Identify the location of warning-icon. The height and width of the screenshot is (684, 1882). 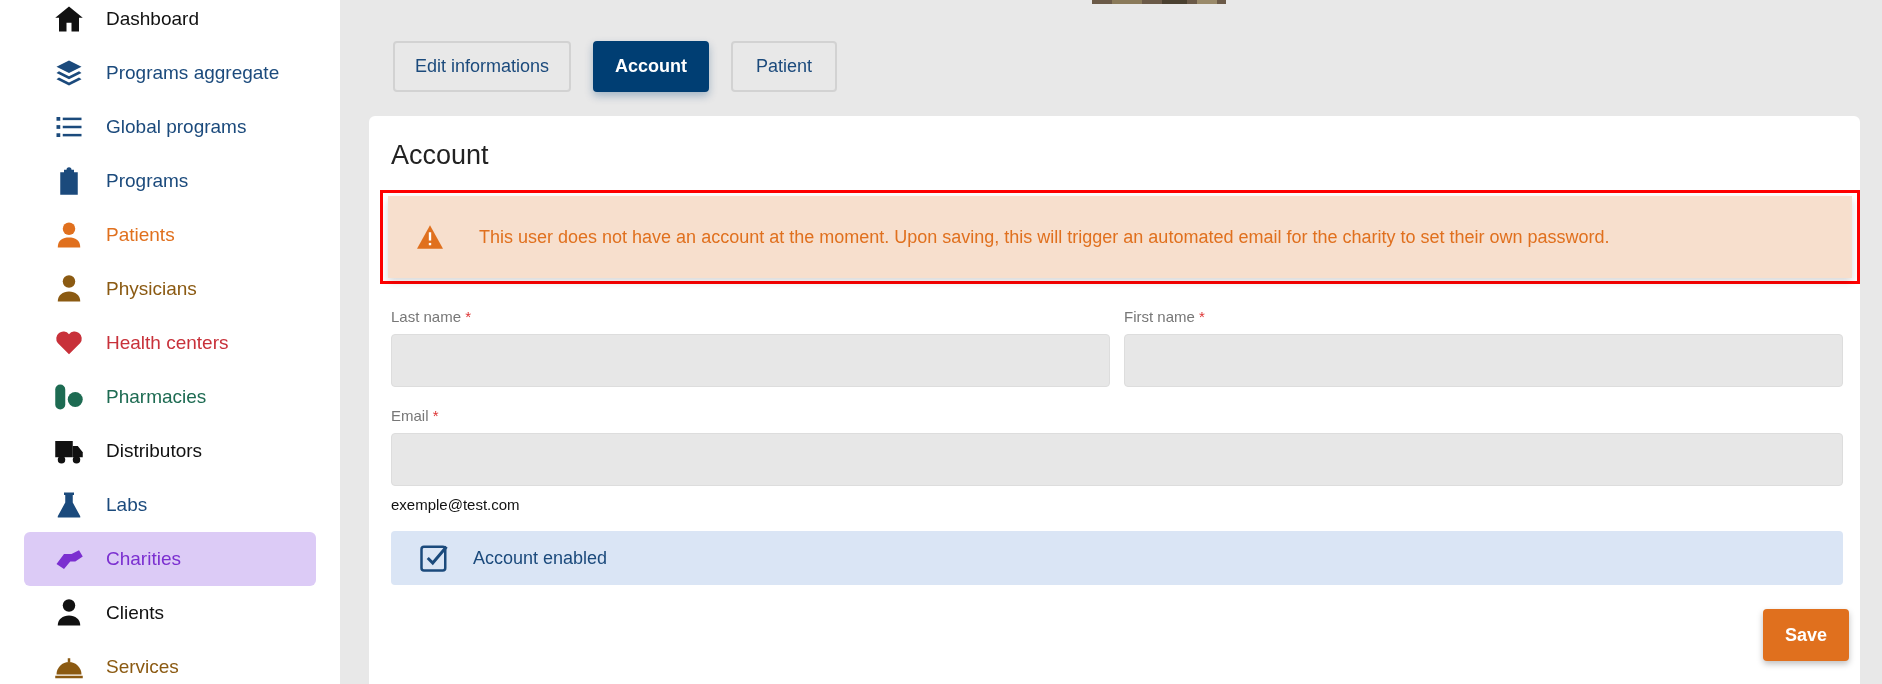
(430, 237).